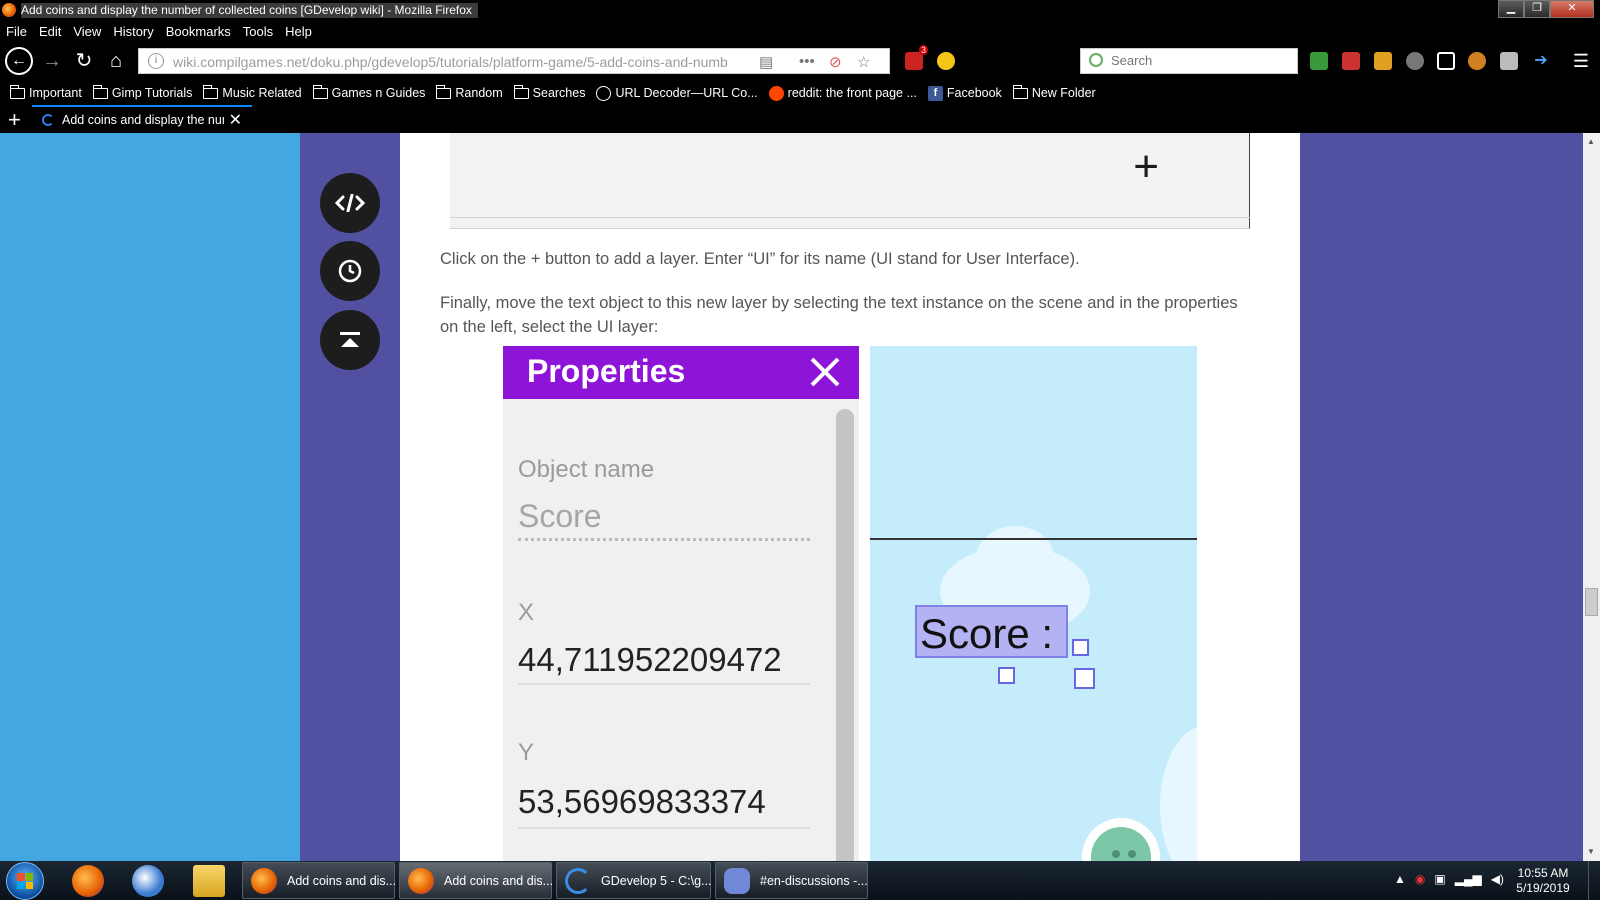  What do you see at coordinates (850, 217) in the screenshot?
I see `divider` at bounding box center [850, 217].